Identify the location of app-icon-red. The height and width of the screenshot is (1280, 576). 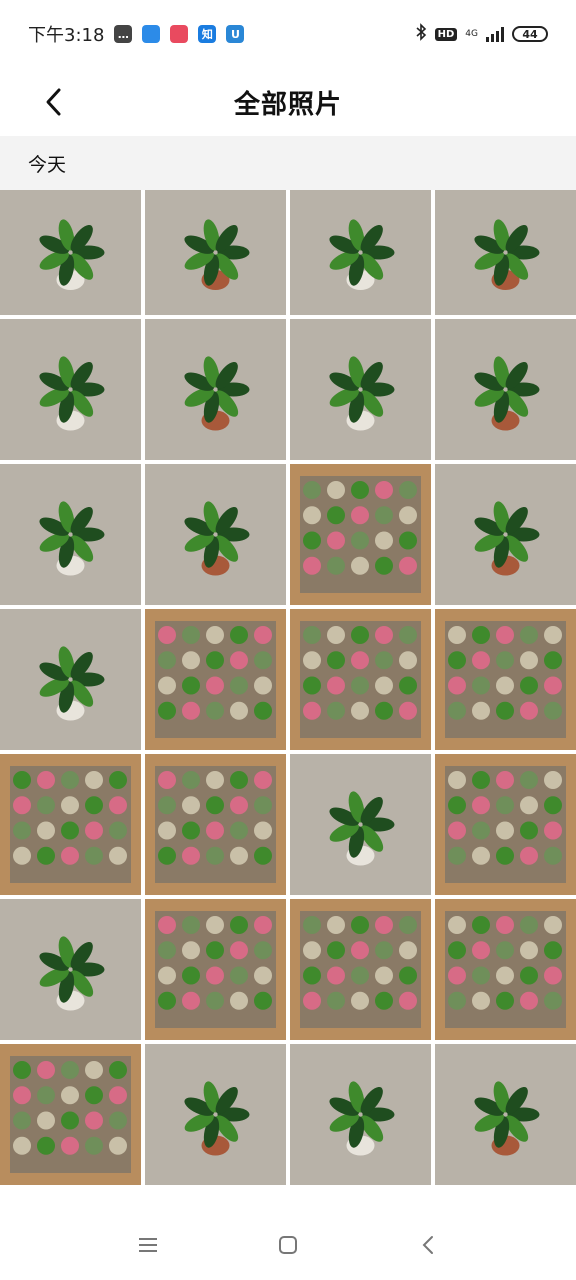
(179, 34).